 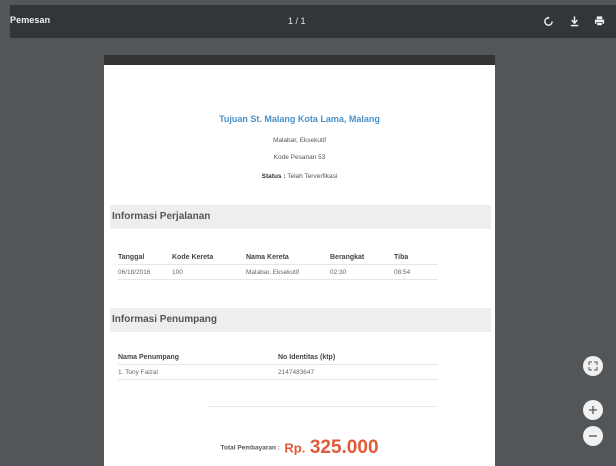 What do you see at coordinates (358, 372) in the screenshot?
I see `table-cell: 2147483647` at bounding box center [358, 372].